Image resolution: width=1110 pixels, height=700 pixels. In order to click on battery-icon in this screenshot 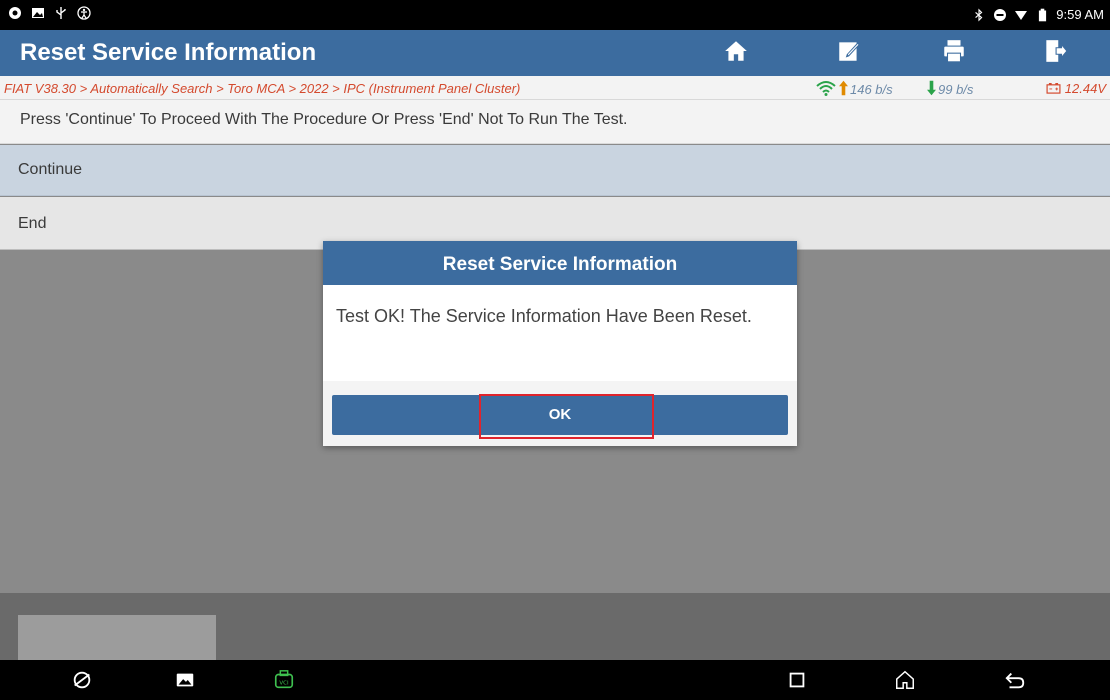, I will do `click(1042, 15)`.